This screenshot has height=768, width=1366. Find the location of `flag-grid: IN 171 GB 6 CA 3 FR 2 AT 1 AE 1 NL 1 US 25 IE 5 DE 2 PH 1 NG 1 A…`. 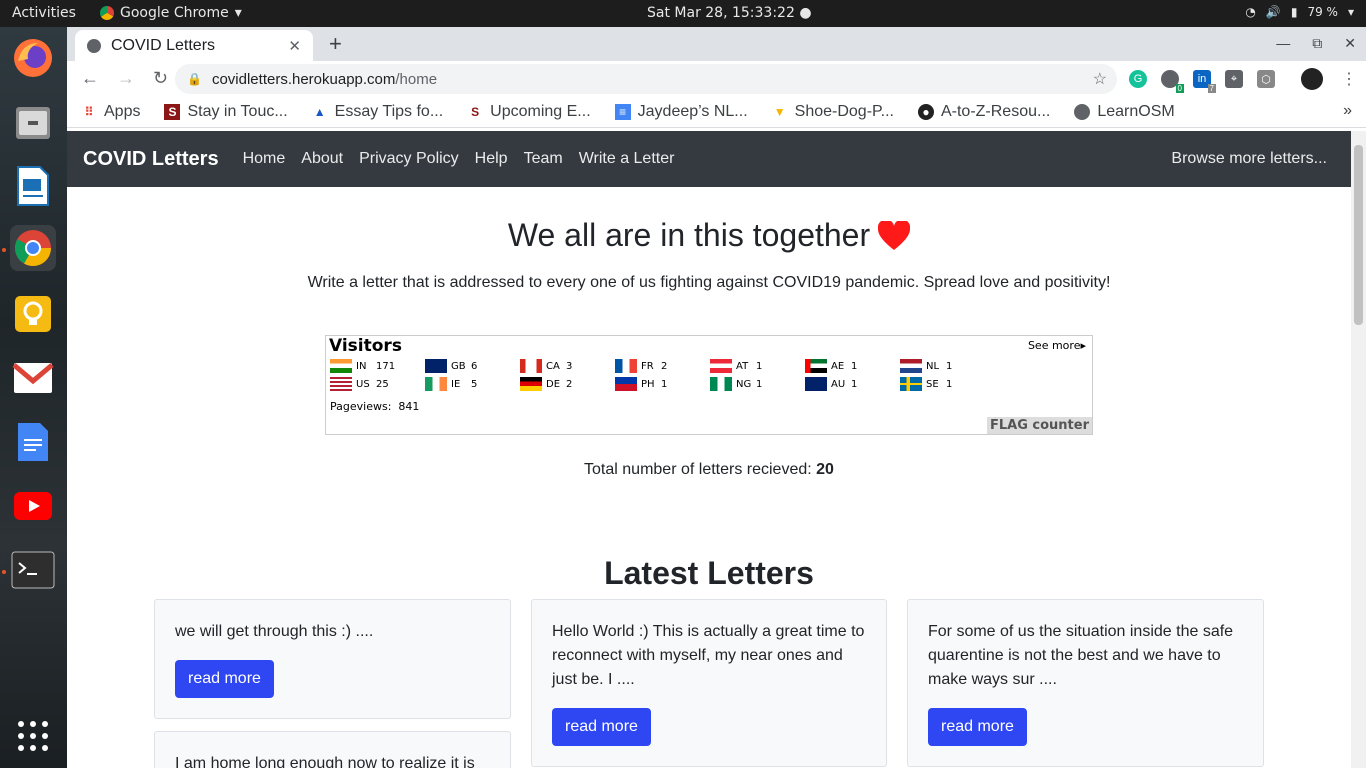

flag-grid: IN 171 GB 6 CA 3 FR 2 AT 1 AE 1 NL 1 US 25 IE 5 DE 2 PH 1 NG 1 A… is located at coordinates (662, 375).